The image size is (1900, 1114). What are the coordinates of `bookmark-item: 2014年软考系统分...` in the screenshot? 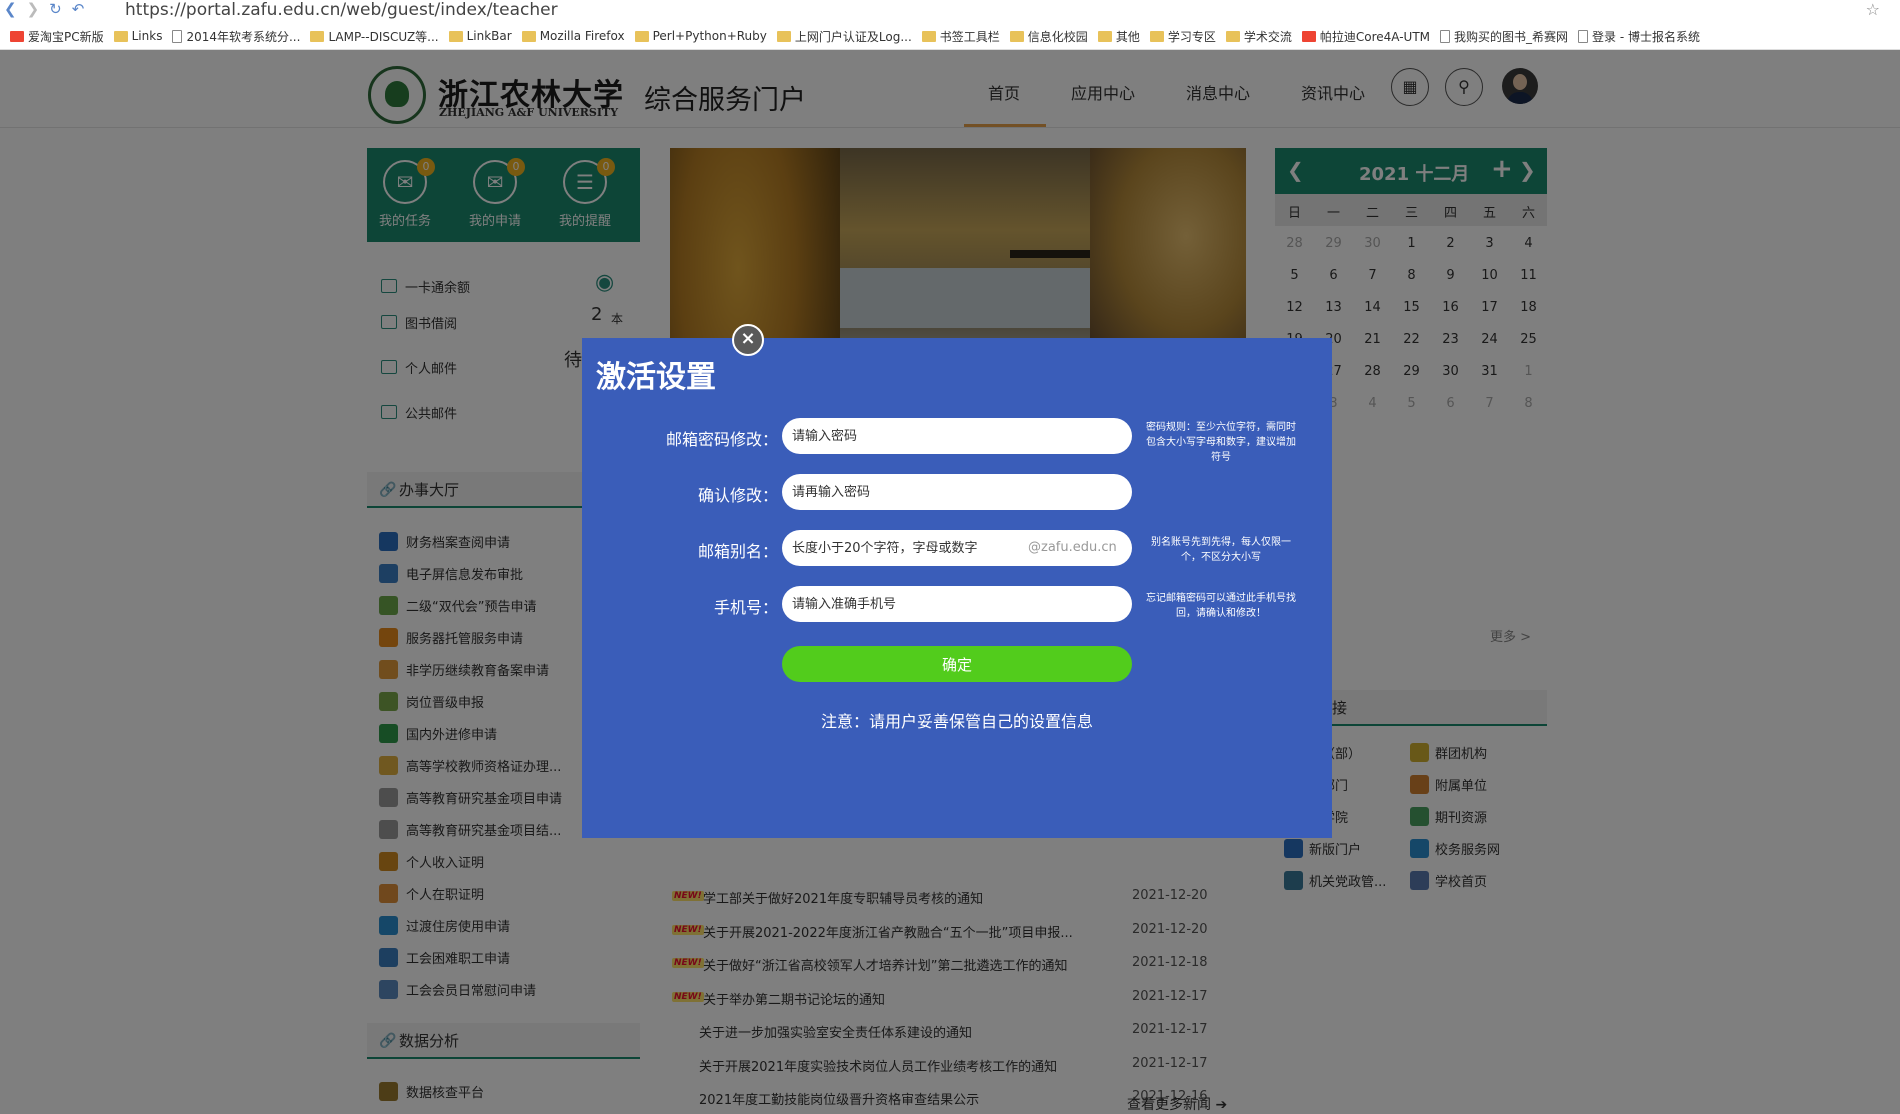 It's located at (236, 36).